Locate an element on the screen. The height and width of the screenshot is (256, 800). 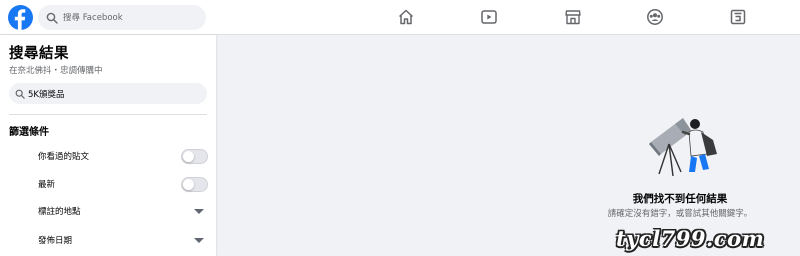
filter-seen-posts: 你看過的貼文 is located at coordinates (123, 156).